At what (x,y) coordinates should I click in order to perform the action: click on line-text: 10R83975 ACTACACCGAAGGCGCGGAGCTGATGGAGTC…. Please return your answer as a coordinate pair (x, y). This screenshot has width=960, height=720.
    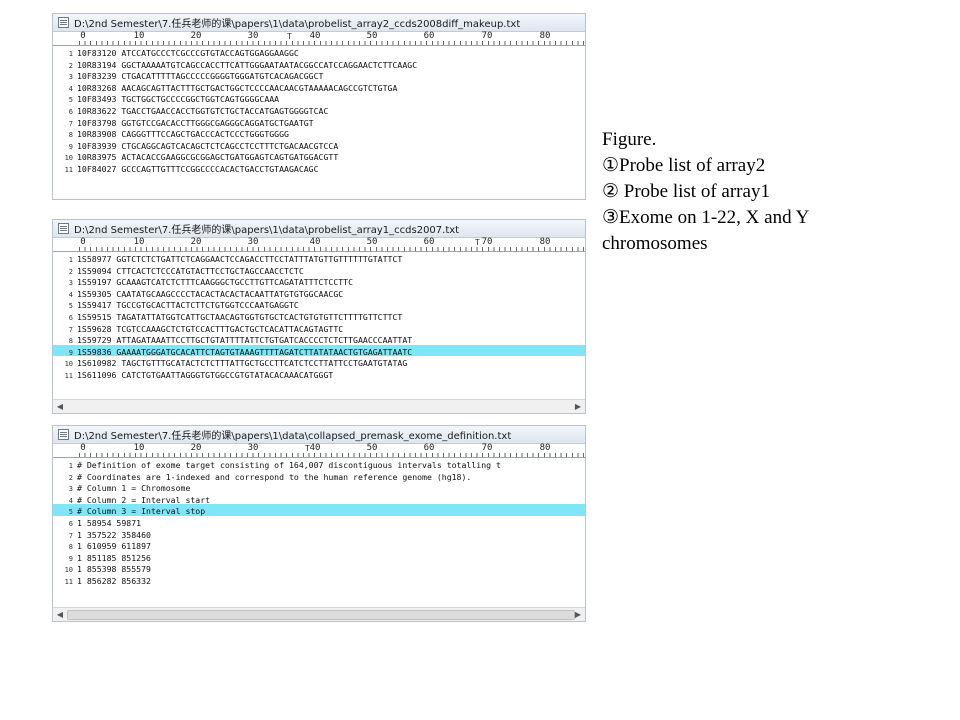
    Looking at the image, I should click on (208, 157).